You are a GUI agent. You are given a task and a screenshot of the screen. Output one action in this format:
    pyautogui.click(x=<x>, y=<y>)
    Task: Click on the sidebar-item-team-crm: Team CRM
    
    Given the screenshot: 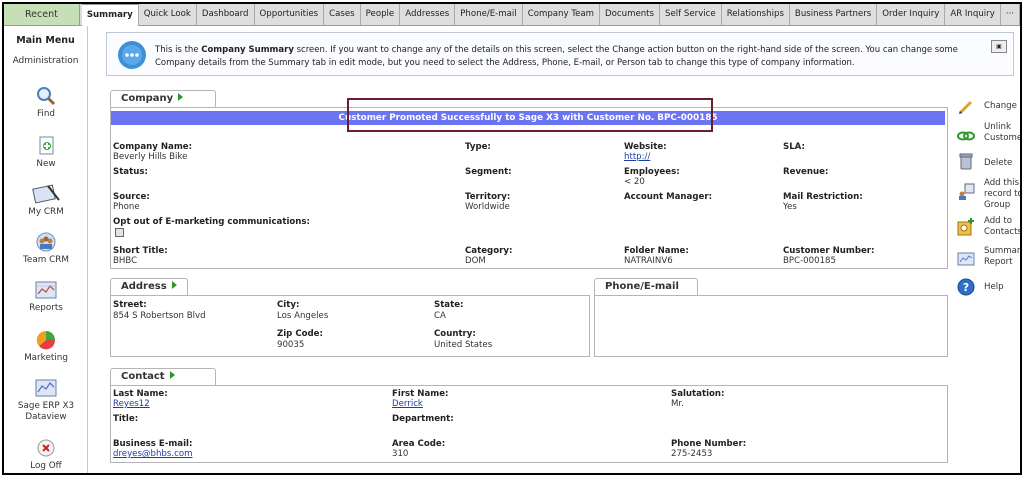 What is the action you would take?
    pyautogui.click(x=46, y=249)
    